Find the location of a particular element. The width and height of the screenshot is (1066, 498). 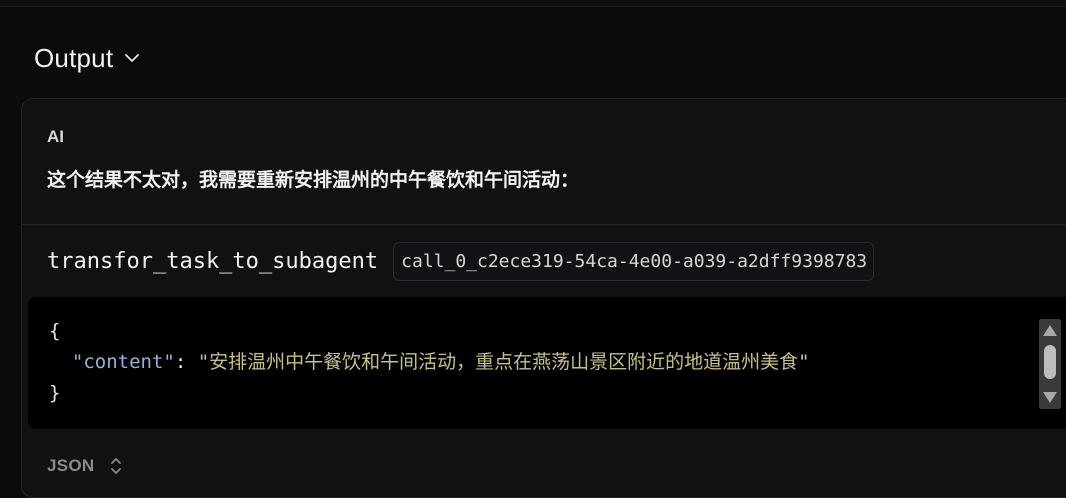

chevron-up-down-icon is located at coordinates (116, 466).